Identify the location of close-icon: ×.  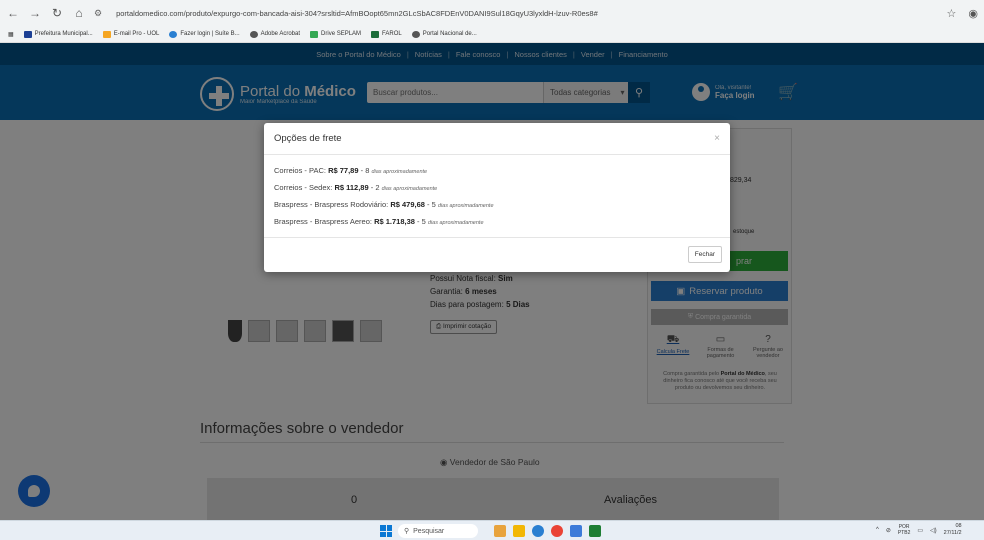
(717, 138).